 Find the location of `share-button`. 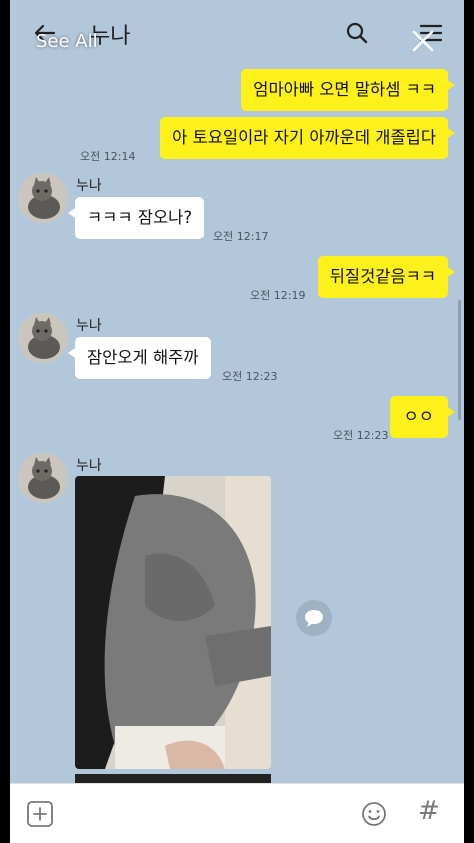

share-button is located at coordinates (314, 618).